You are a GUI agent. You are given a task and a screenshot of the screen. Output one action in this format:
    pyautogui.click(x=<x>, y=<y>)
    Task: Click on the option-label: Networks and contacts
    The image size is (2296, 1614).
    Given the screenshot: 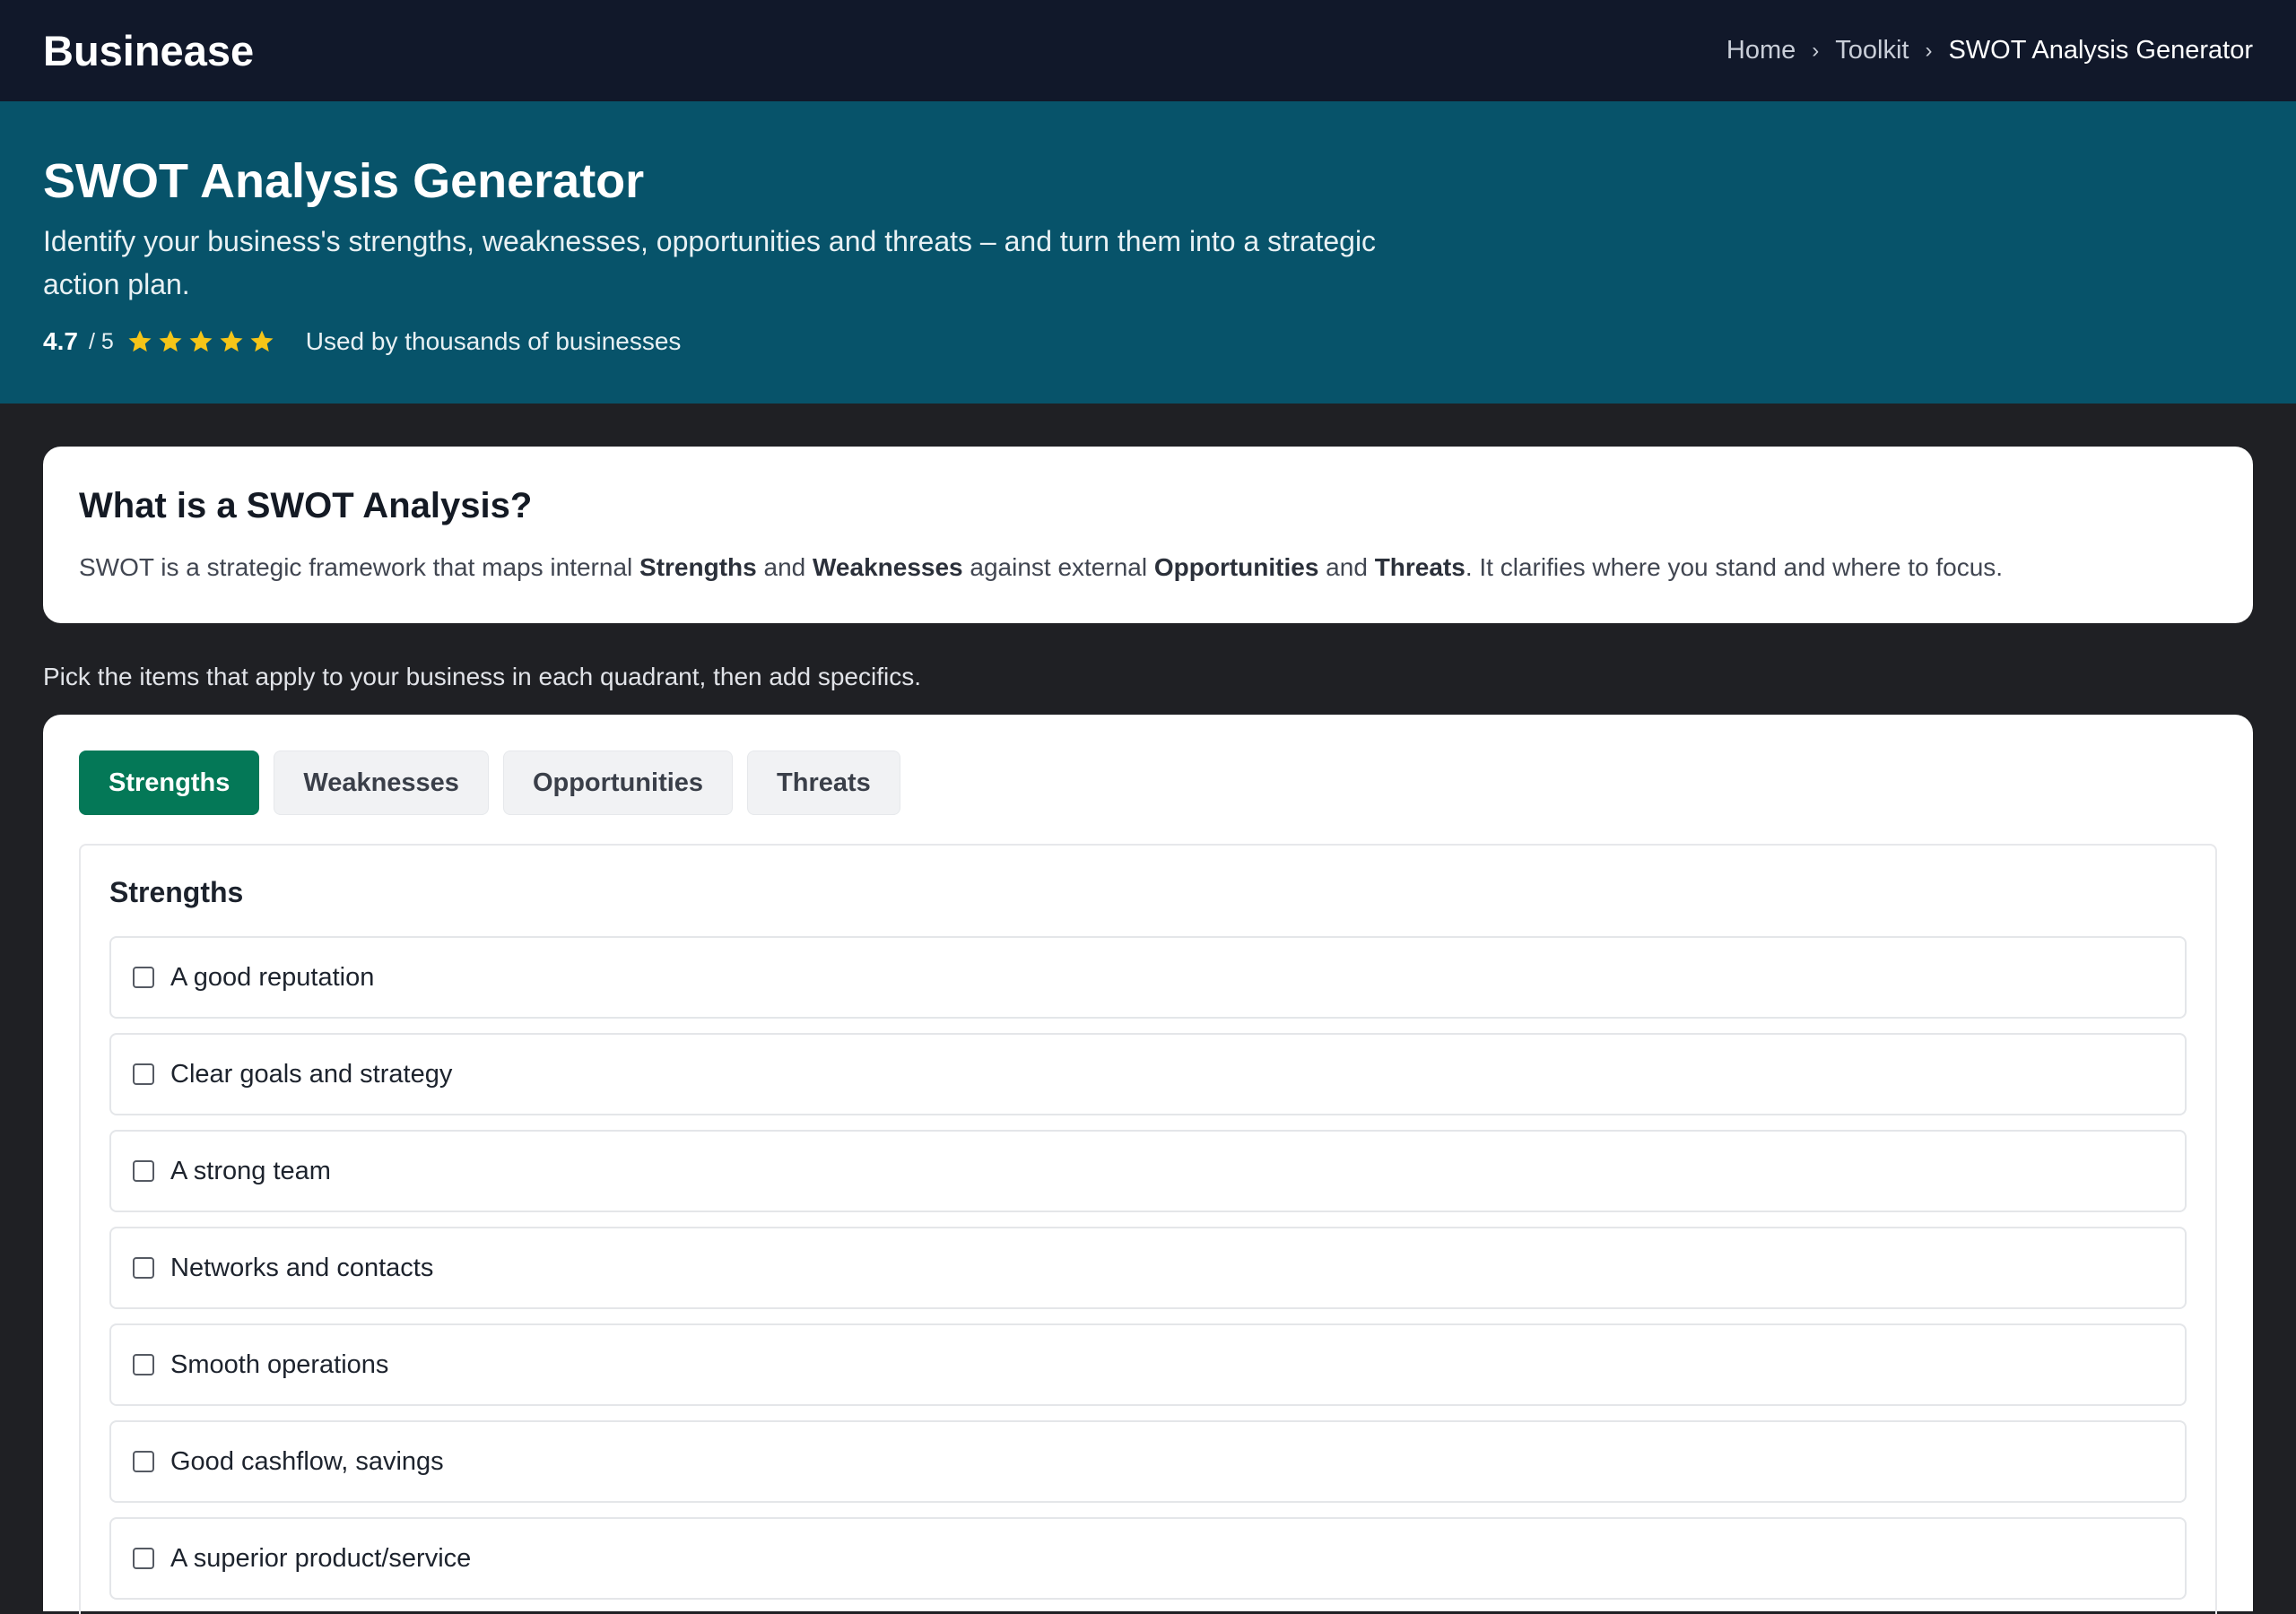 What is the action you would take?
    pyautogui.click(x=302, y=1267)
    